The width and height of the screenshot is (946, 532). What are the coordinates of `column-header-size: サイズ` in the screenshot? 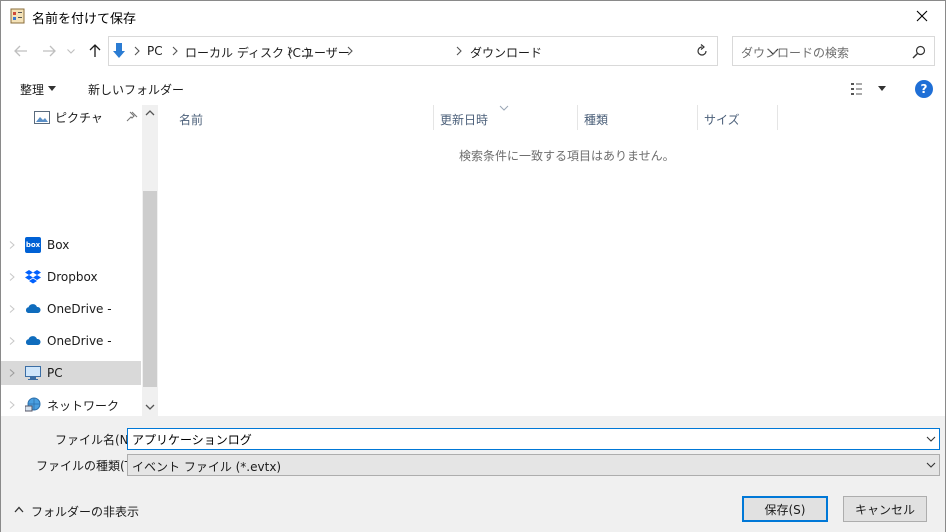 It's located at (722, 117).